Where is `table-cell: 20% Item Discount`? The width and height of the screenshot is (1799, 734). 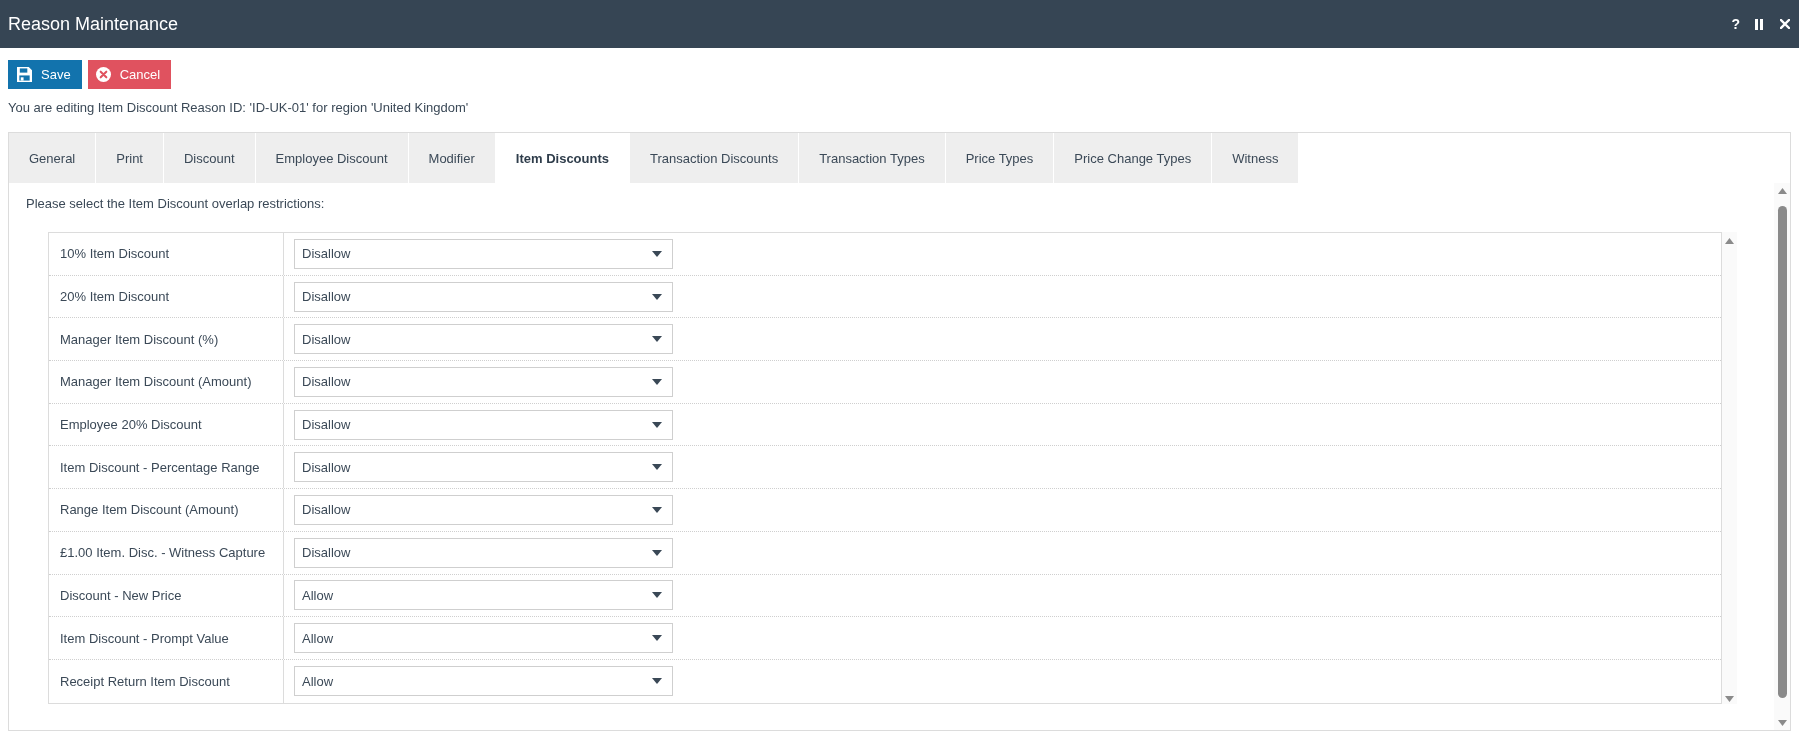
table-cell: 20% Item Discount is located at coordinates (166, 296).